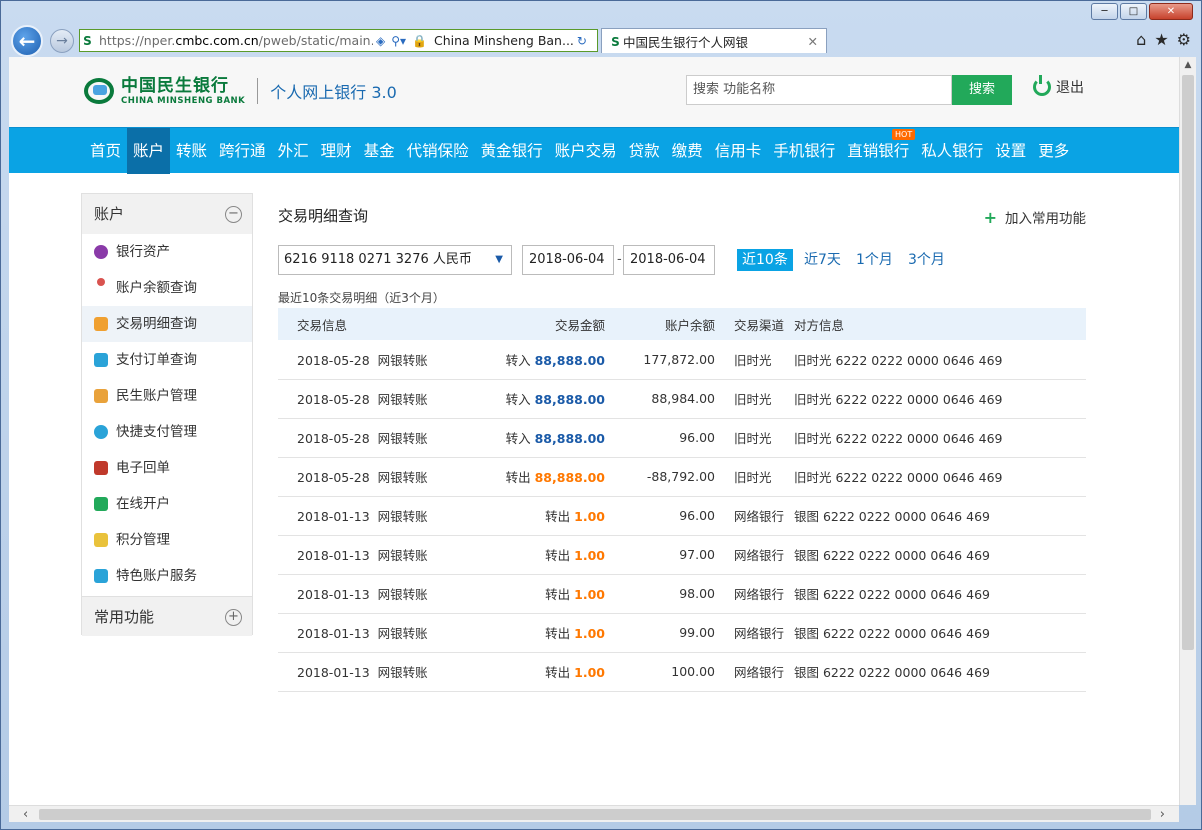  What do you see at coordinates (754, 399) in the screenshot?
I see `transaction-channel: 旧时光` at bounding box center [754, 399].